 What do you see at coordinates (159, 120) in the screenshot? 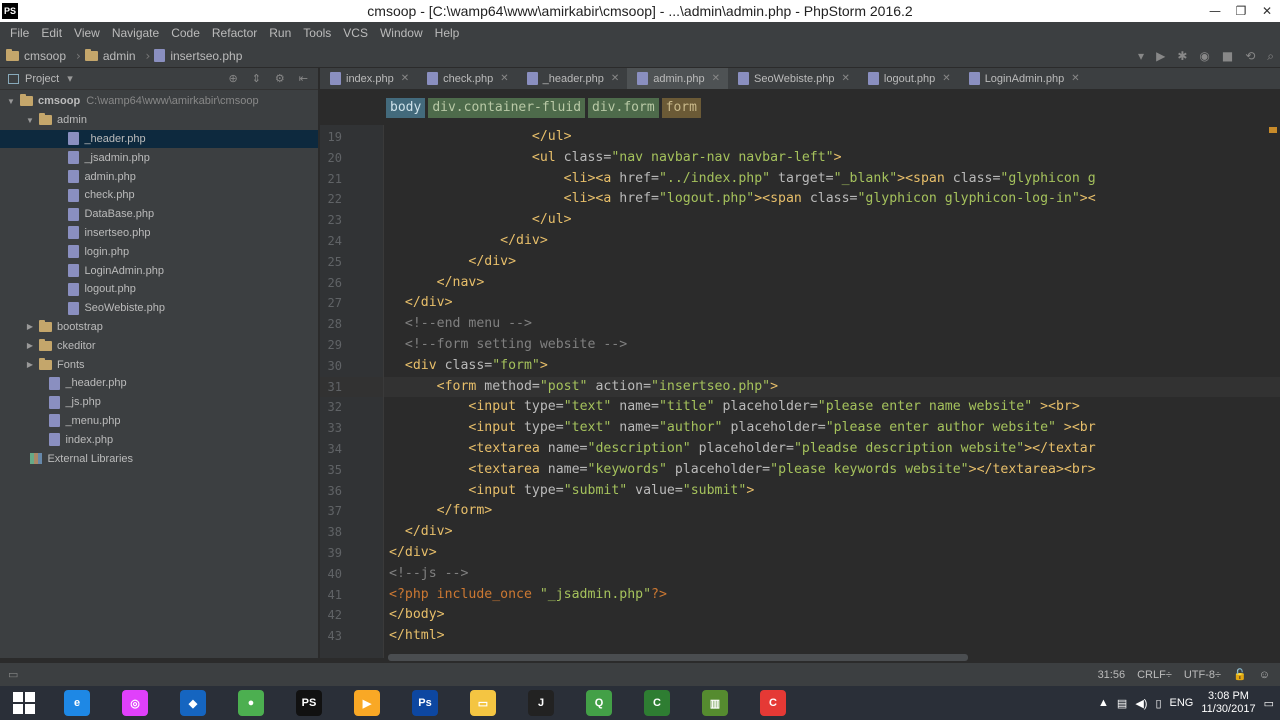
I see `tree-folder-admin: ▼ admin` at bounding box center [159, 120].